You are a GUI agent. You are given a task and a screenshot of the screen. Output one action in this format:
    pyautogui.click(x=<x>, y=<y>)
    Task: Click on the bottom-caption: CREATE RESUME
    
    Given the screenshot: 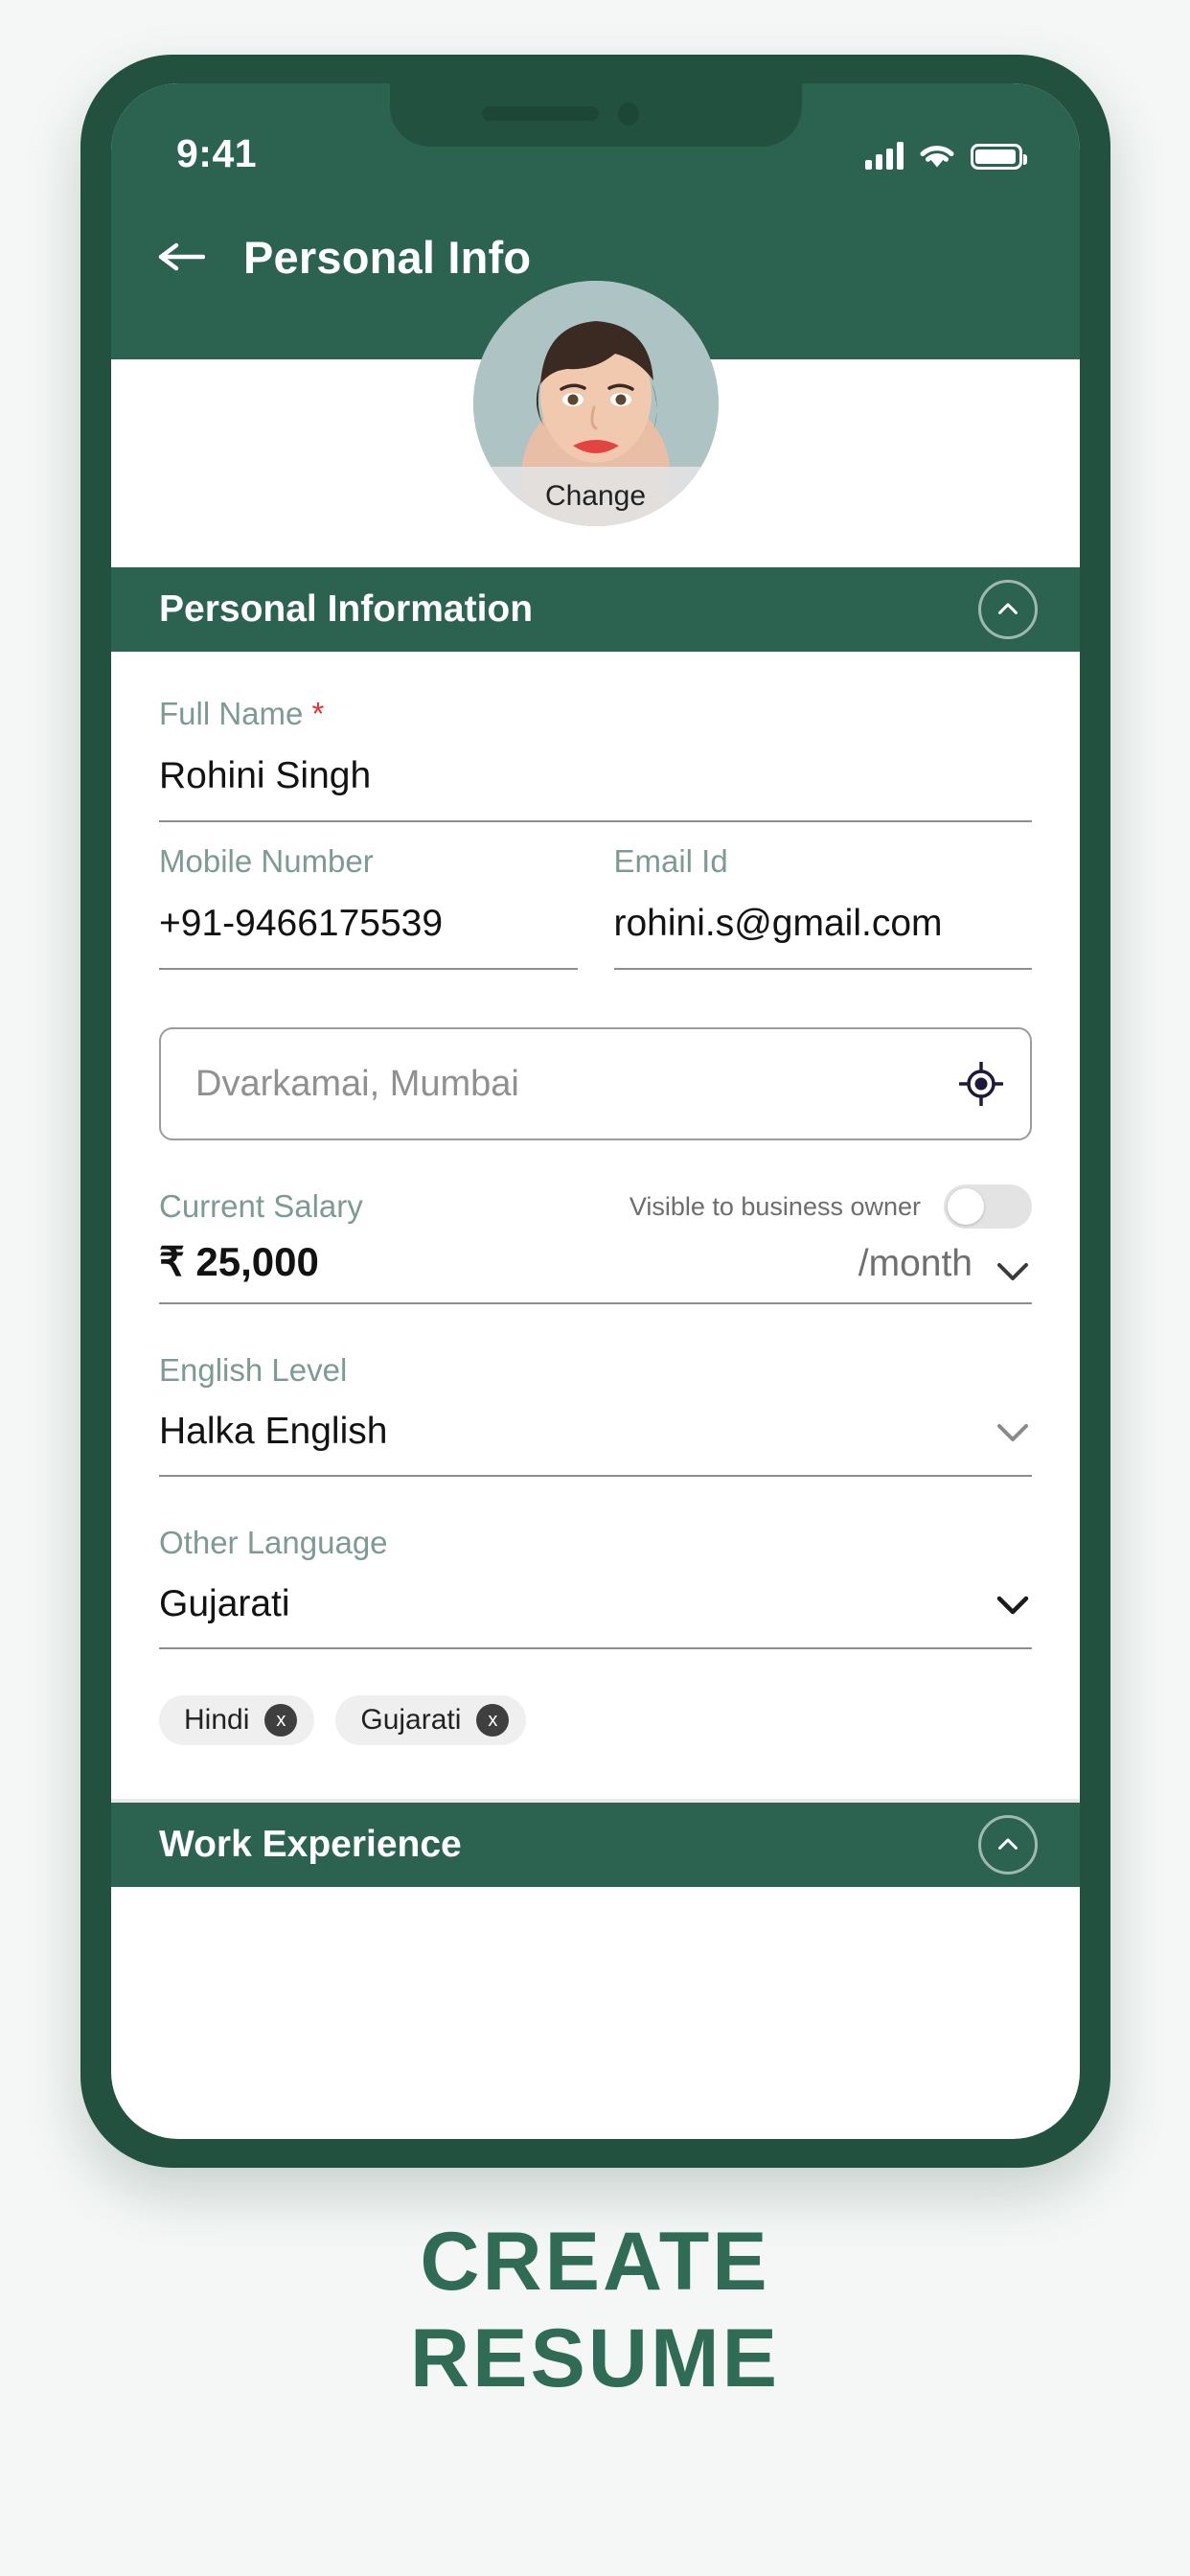 What is the action you would take?
    pyautogui.click(x=595, y=2311)
    